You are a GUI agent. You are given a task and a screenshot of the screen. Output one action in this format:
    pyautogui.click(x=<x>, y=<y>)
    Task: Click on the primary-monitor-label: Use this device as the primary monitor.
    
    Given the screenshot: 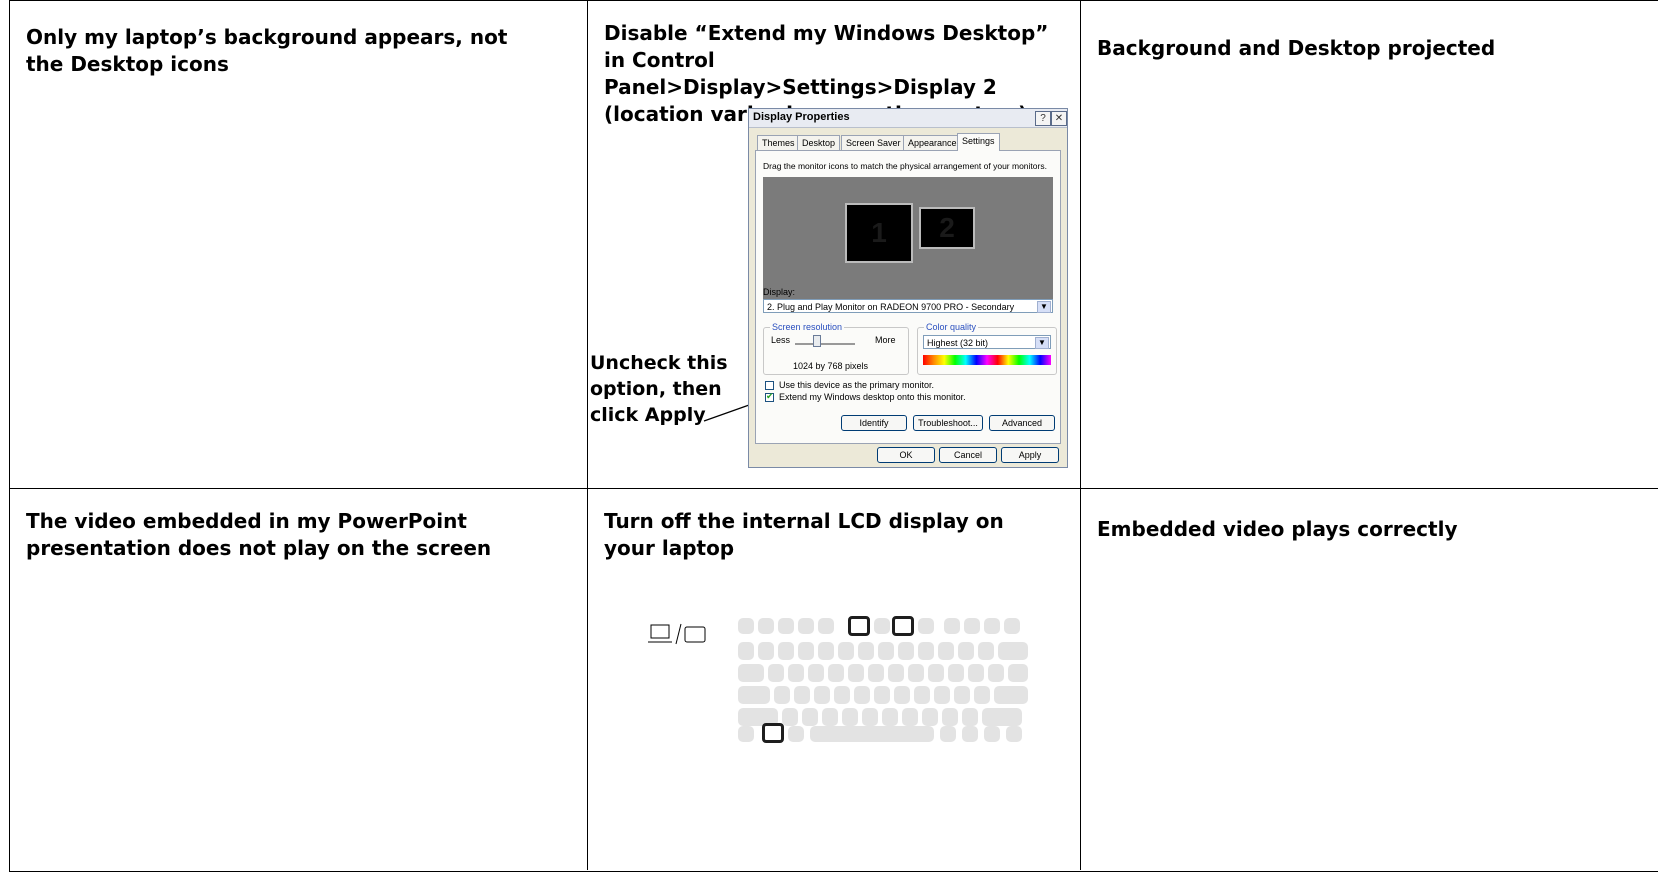 What is the action you would take?
    pyautogui.click(x=857, y=385)
    